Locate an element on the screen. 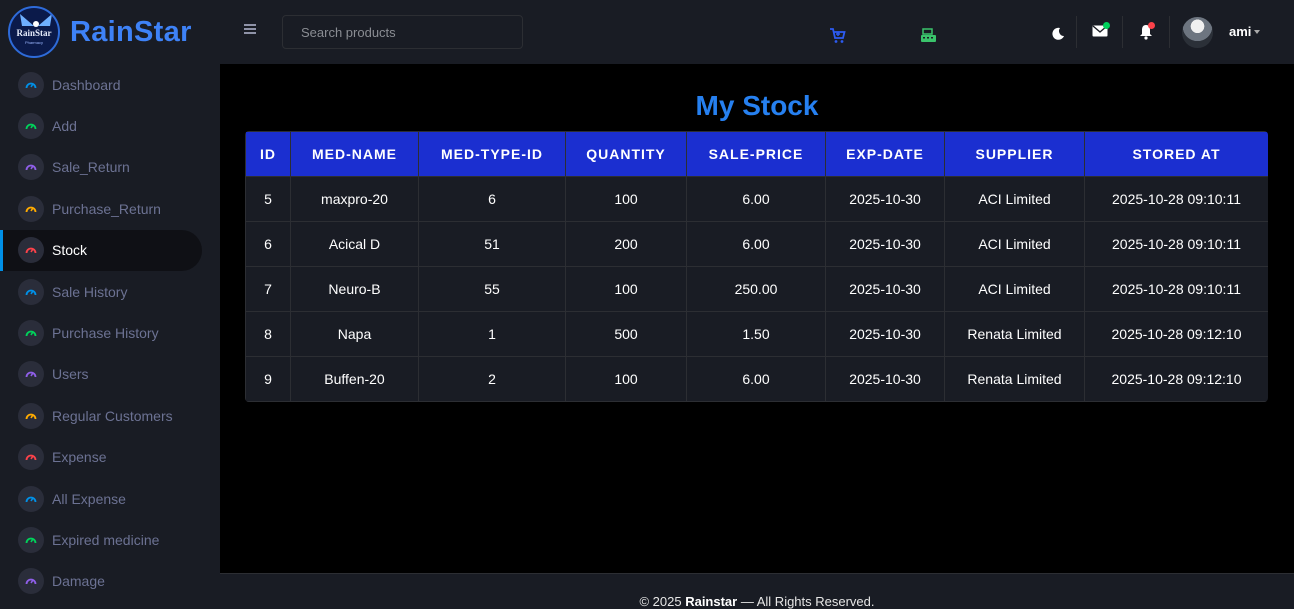  table-cell: 2025-10-28 09:12:10 is located at coordinates (1176, 379).